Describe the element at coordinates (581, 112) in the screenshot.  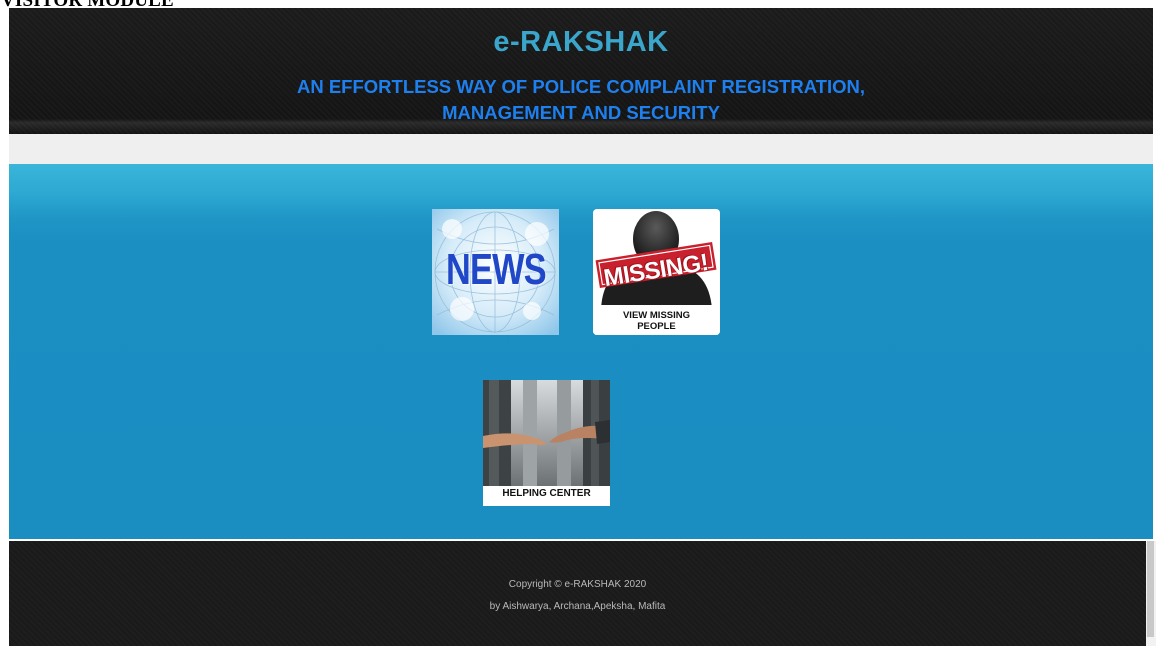
I see `tagline-line-2: MANAGEMENT AND SECURITY` at that location.